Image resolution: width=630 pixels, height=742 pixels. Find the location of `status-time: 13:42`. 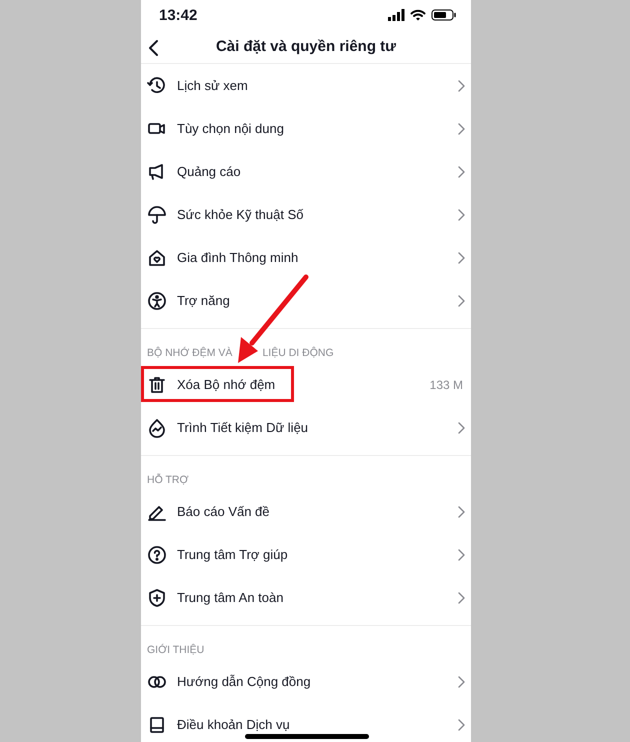

status-time: 13:42 is located at coordinates (178, 15).